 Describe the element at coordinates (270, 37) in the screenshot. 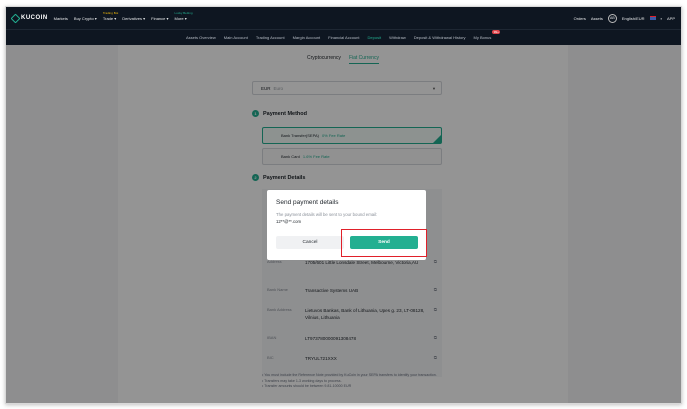

I see `subnav-trading-account: Trading Account` at that location.